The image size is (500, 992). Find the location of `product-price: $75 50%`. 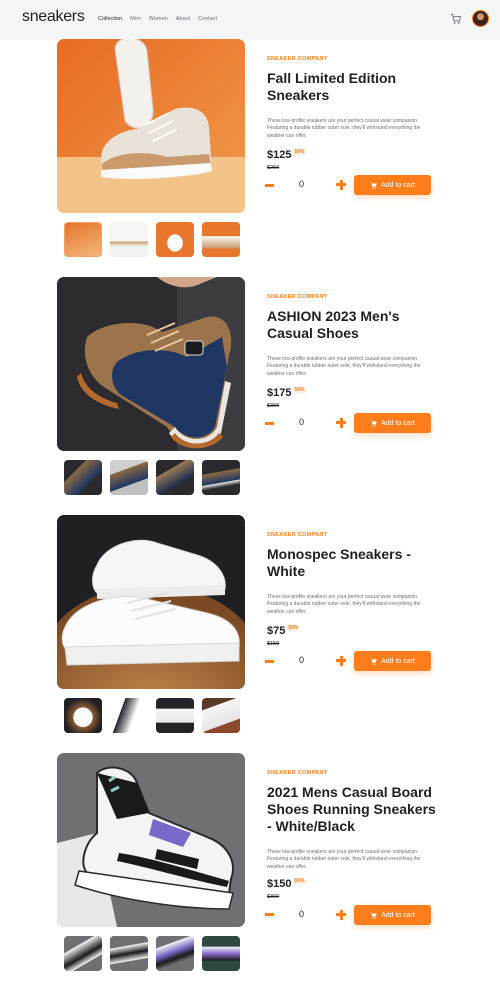

product-price: $75 50% is located at coordinates (283, 631).